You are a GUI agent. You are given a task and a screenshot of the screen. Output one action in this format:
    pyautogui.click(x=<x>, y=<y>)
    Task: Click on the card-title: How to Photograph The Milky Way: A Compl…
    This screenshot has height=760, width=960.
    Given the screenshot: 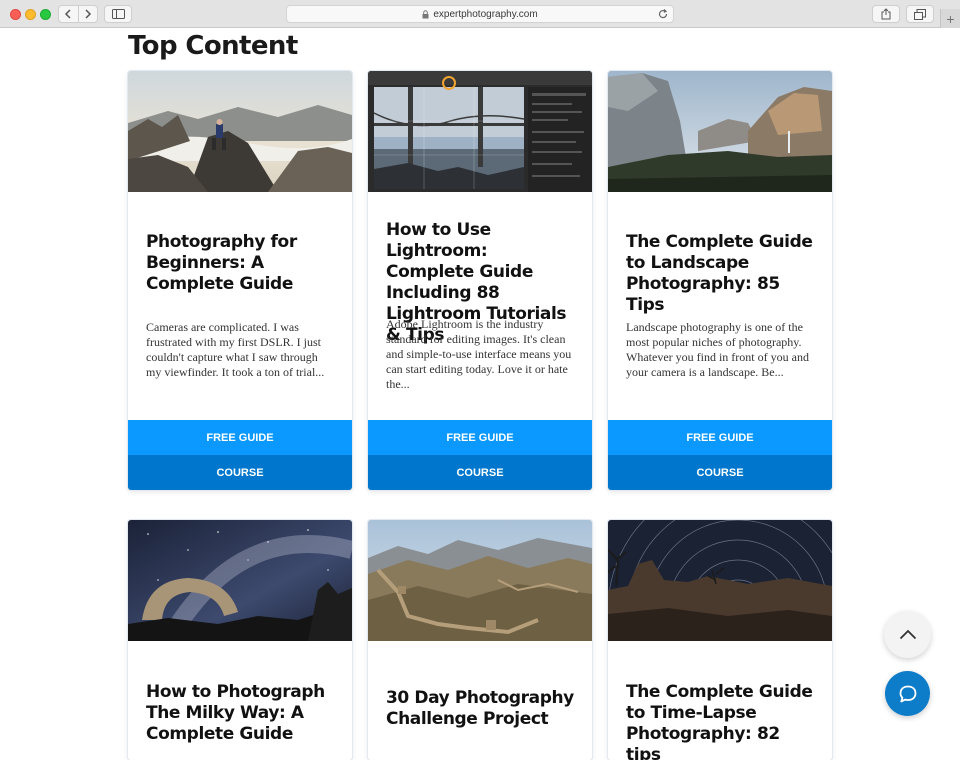 What is the action you would take?
    pyautogui.click(x=242, y=713)
    